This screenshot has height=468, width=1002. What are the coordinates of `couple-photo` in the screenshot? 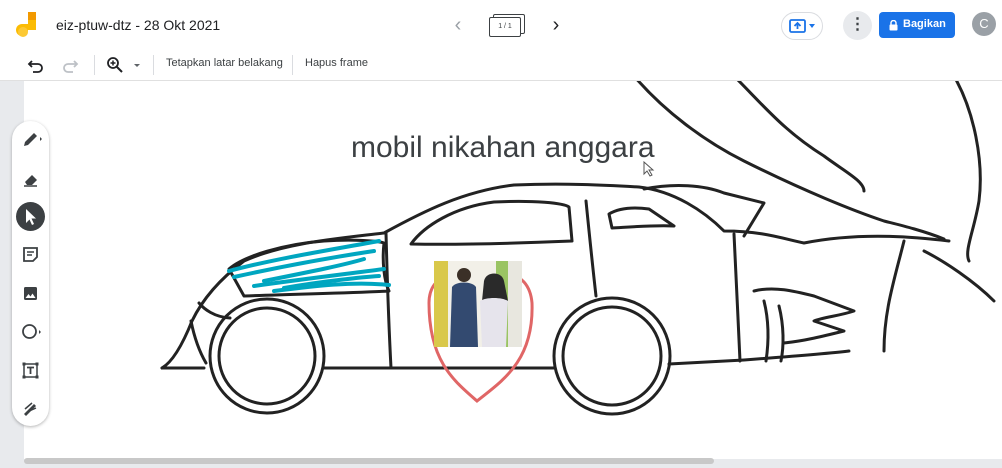 It's located at (478, 304).